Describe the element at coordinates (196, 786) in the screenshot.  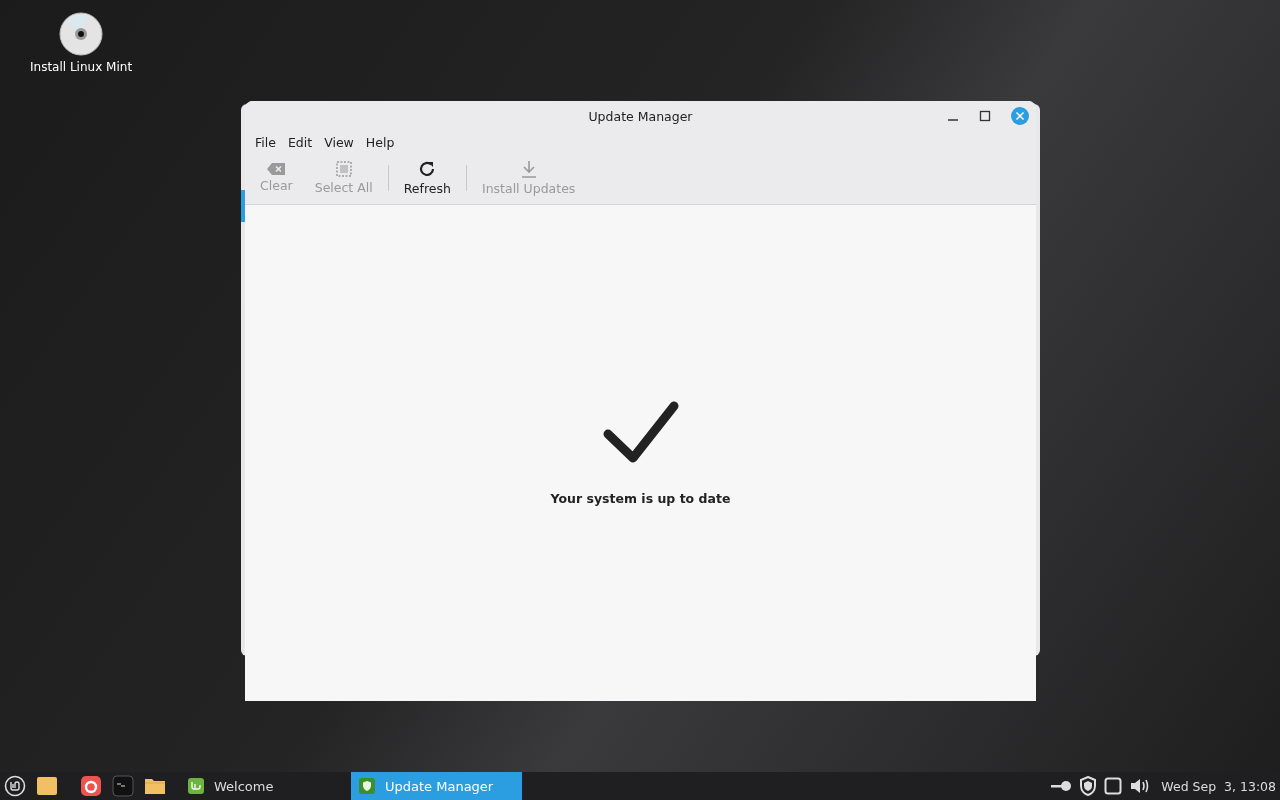
I see `app-icon` at that location.